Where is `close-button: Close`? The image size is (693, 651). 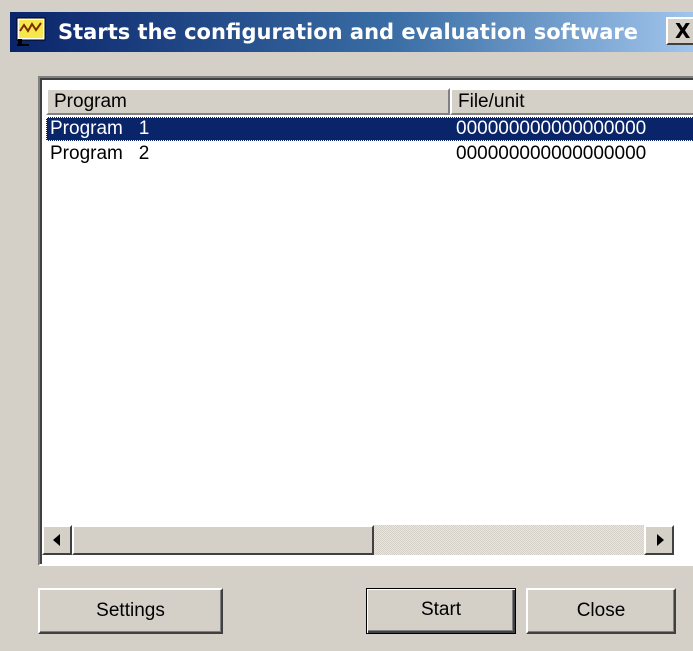
close-button: Close is located at coordinates (601, 611).